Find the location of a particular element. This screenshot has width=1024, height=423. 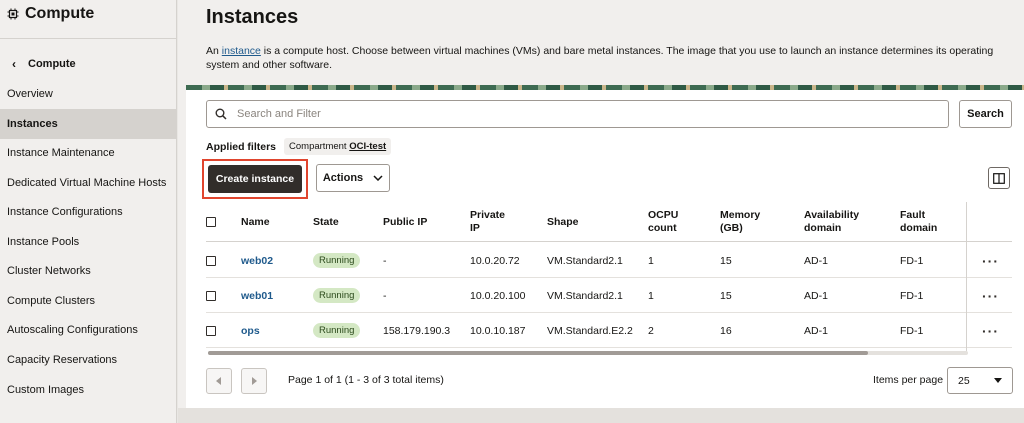

actions-menu-button: Actions is located at coordinates (353, 178).